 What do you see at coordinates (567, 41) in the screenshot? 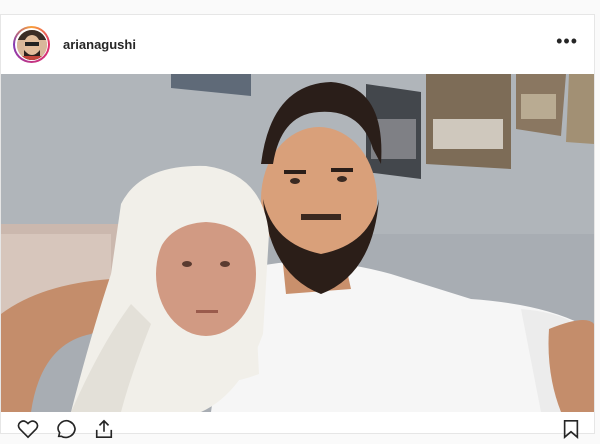
I see `more-options-icon: •••` at bounding box center [567, 41].